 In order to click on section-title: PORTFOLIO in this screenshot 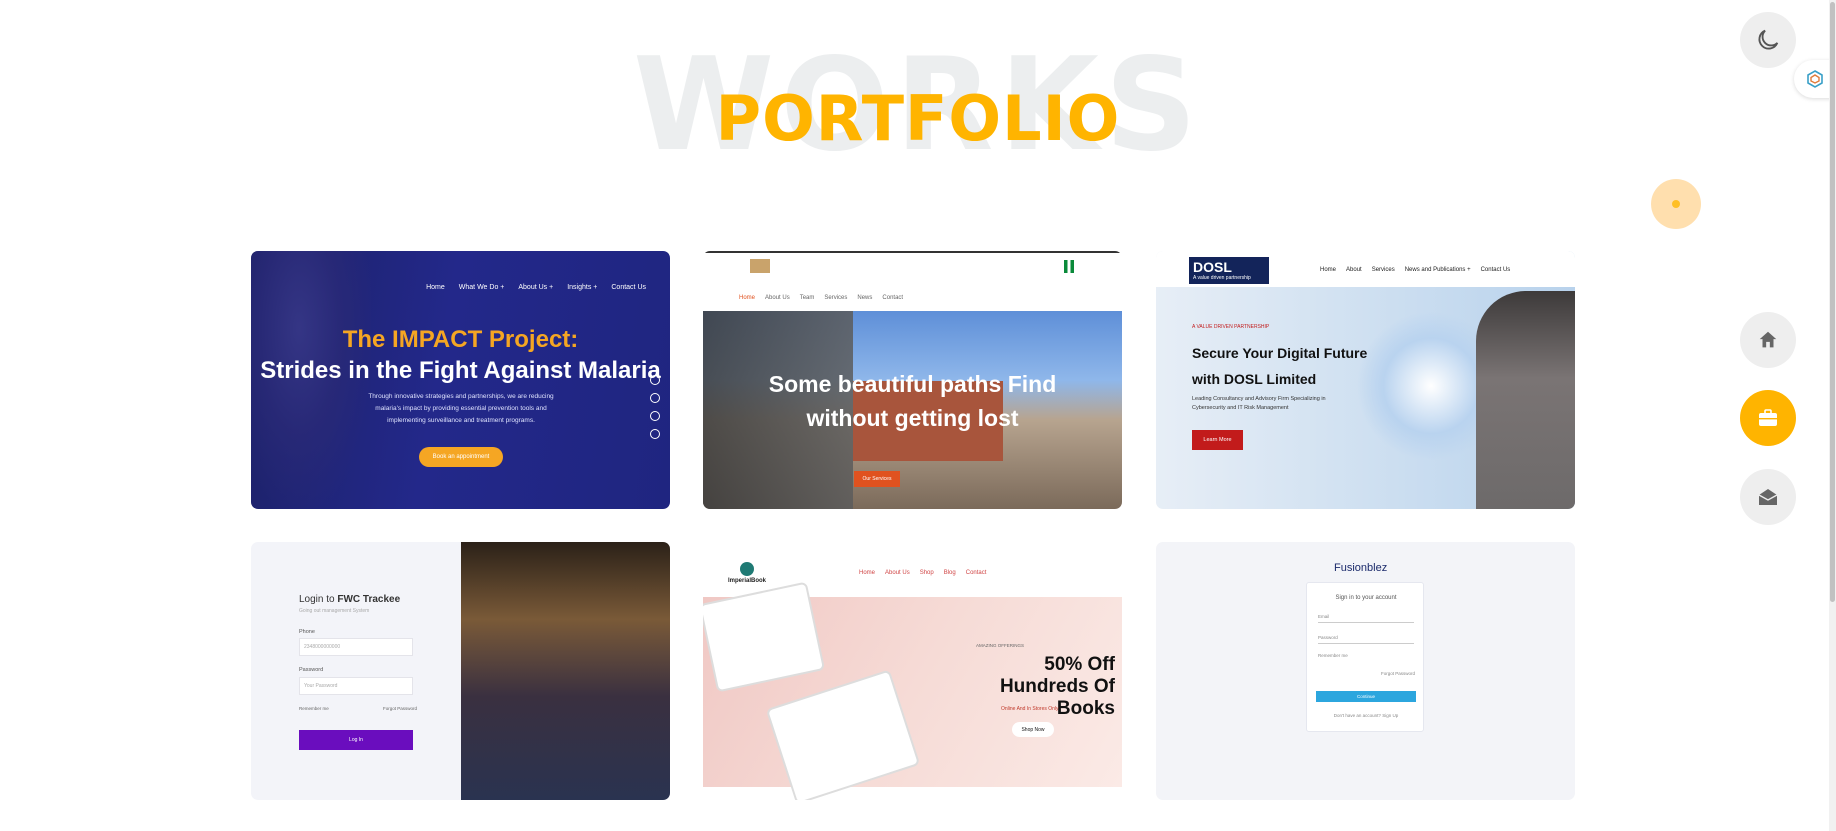, I will do `click(918, 118)`.